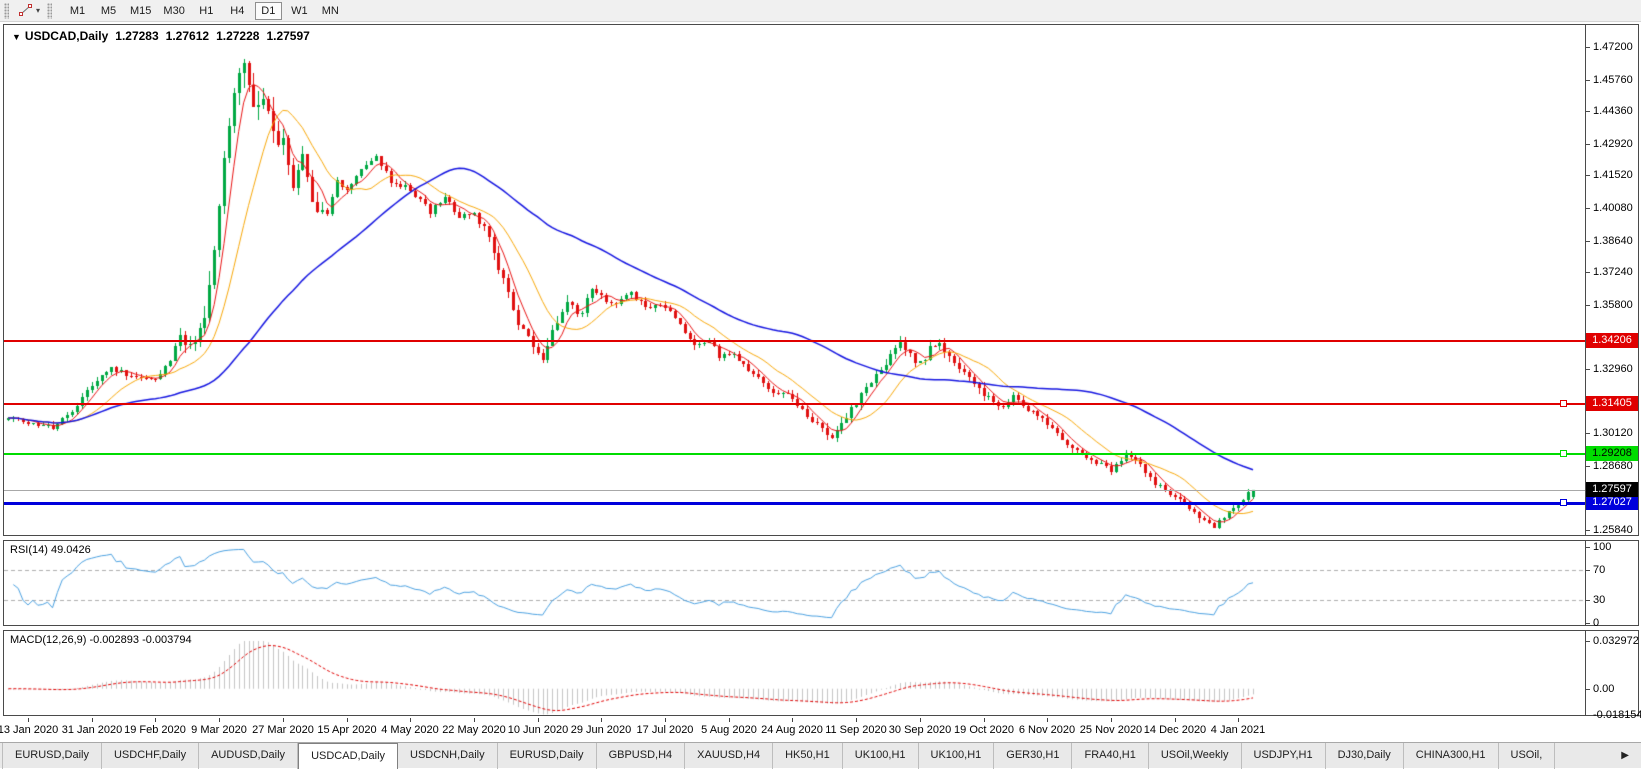 The height and width of the screenshot is (769, 1641). I want to click on timeframe-button-d1: D1, so click(268, 10).